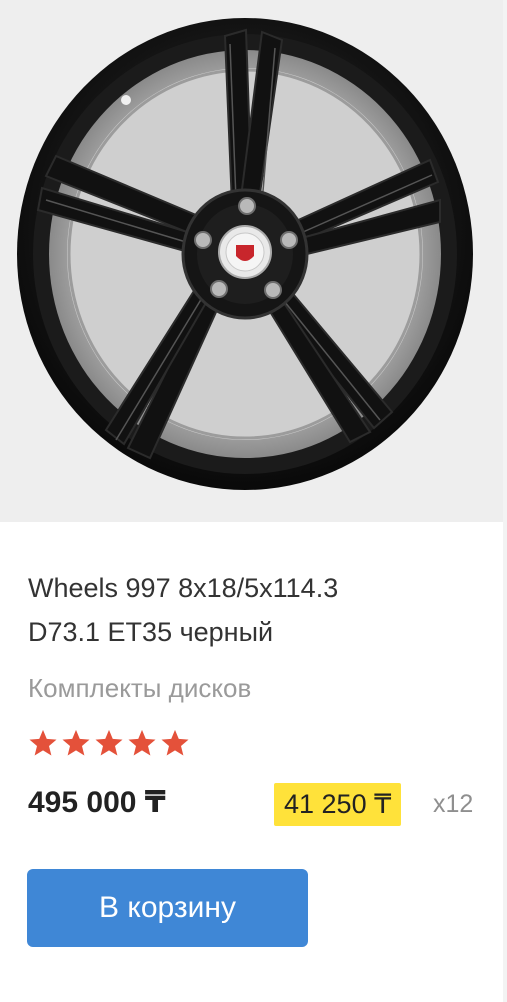 The height and width of the screenshot is (1002, 507). I want to click on add-to-cart-button: В корзину, so click(167, 908).